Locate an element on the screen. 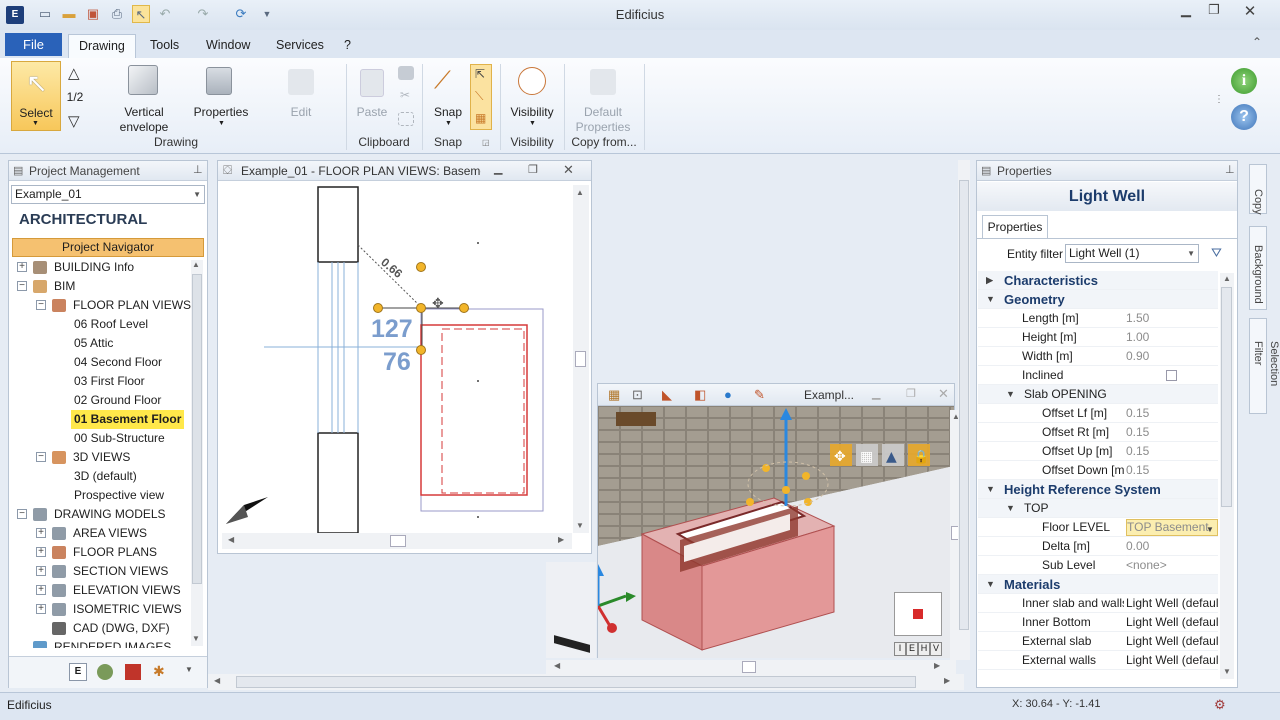 The image size is (1280, 720). property-row: External slab Light Well (default is located at coordinates (1098, 641).